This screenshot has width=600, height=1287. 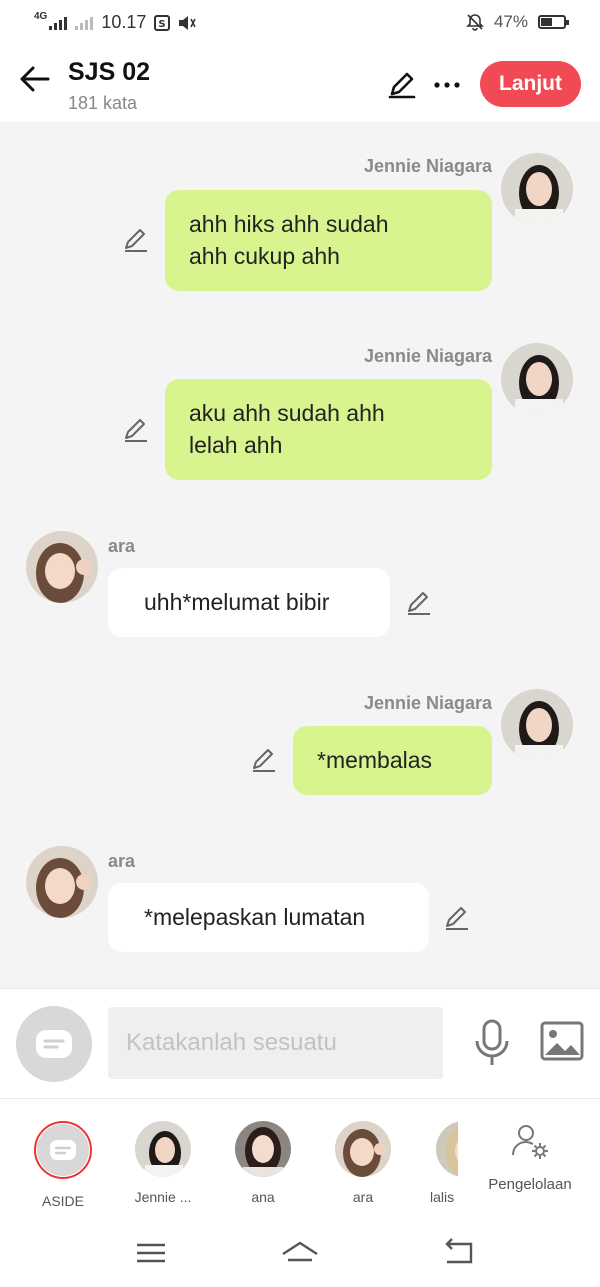 What do you see at coordinates (237, 602) in the screenshot?
I see `message-line: uhh*melumat bibir` at bounding box center [237, 602].